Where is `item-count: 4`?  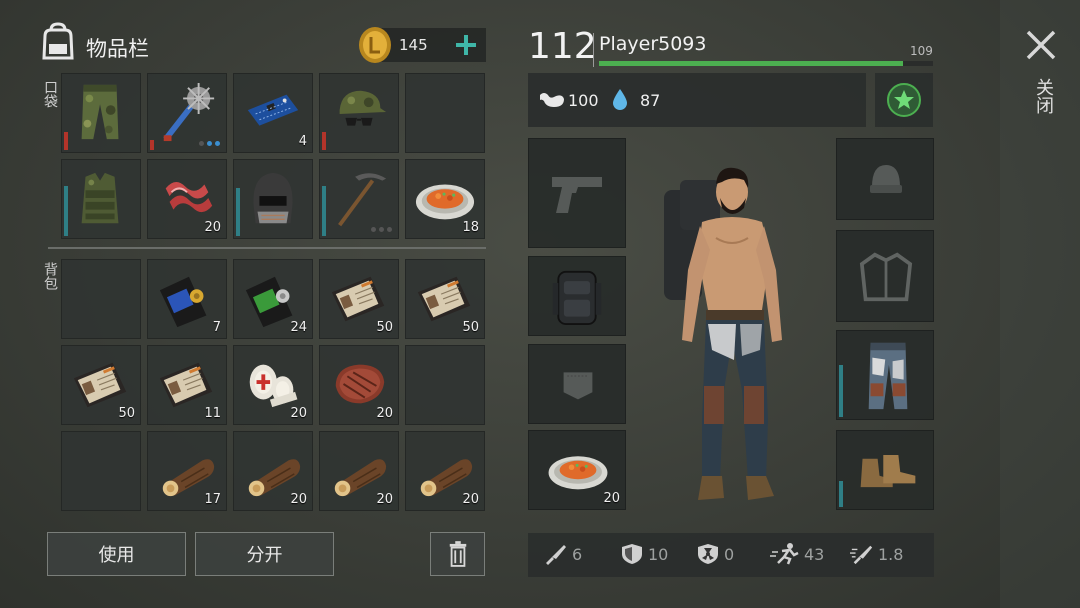 item-count: 4 is located at coordinates (302, 141).